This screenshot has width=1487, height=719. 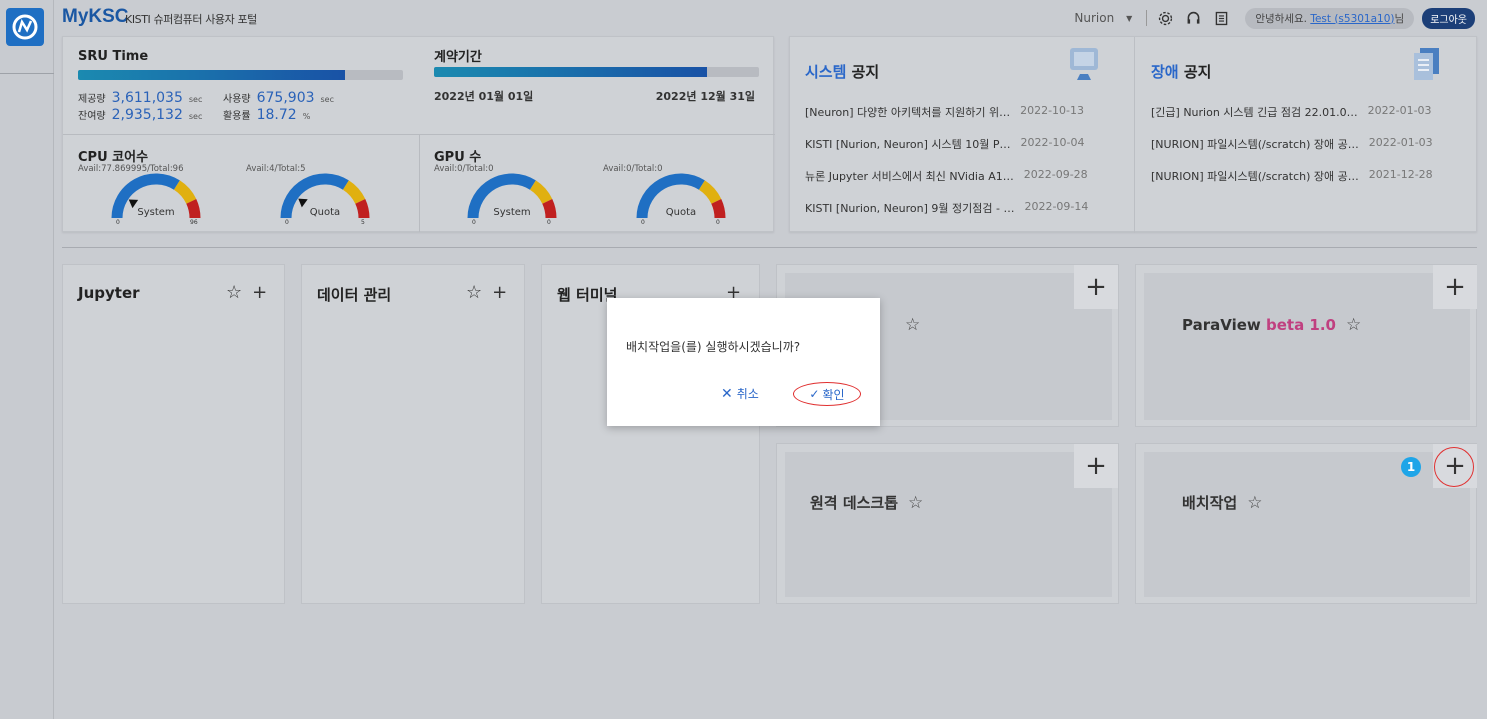 I want to click on batch-job-card: 배치작업 ☆ +, so click(x=1306, y=523).